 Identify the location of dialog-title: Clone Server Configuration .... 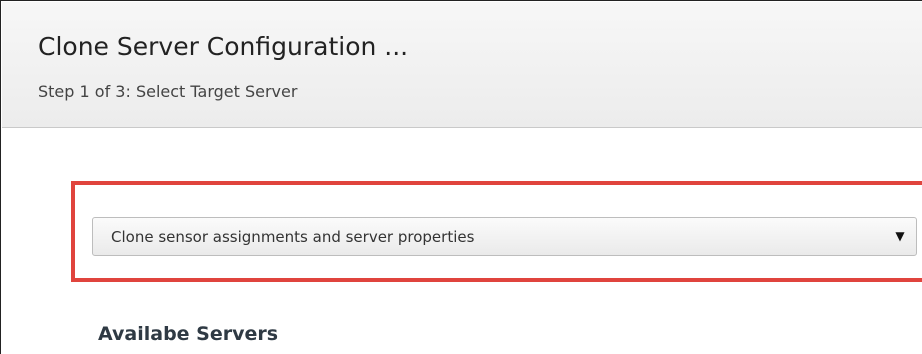
(223, 46).